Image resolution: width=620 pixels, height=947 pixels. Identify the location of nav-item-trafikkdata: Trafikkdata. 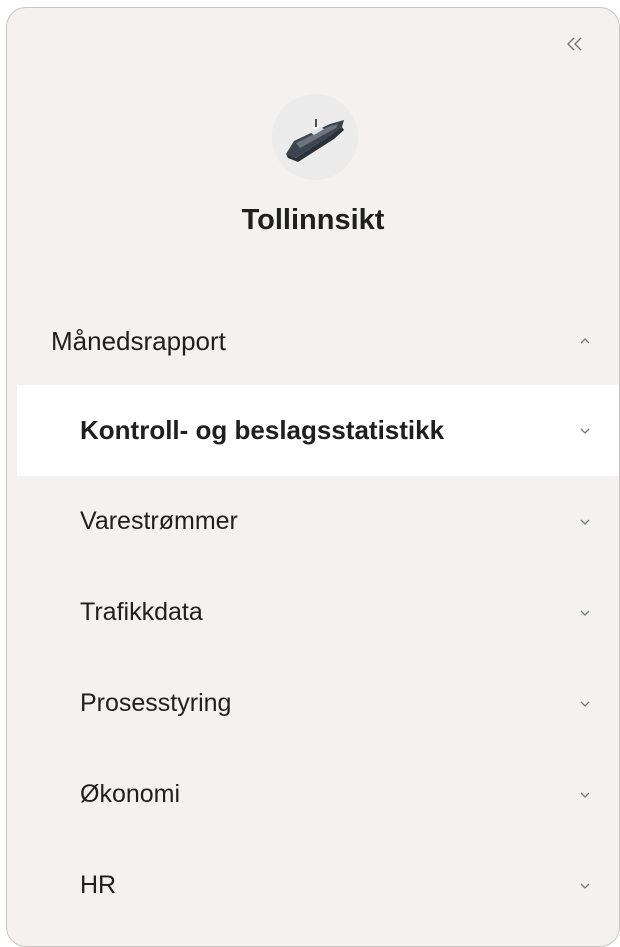
(313, 612).